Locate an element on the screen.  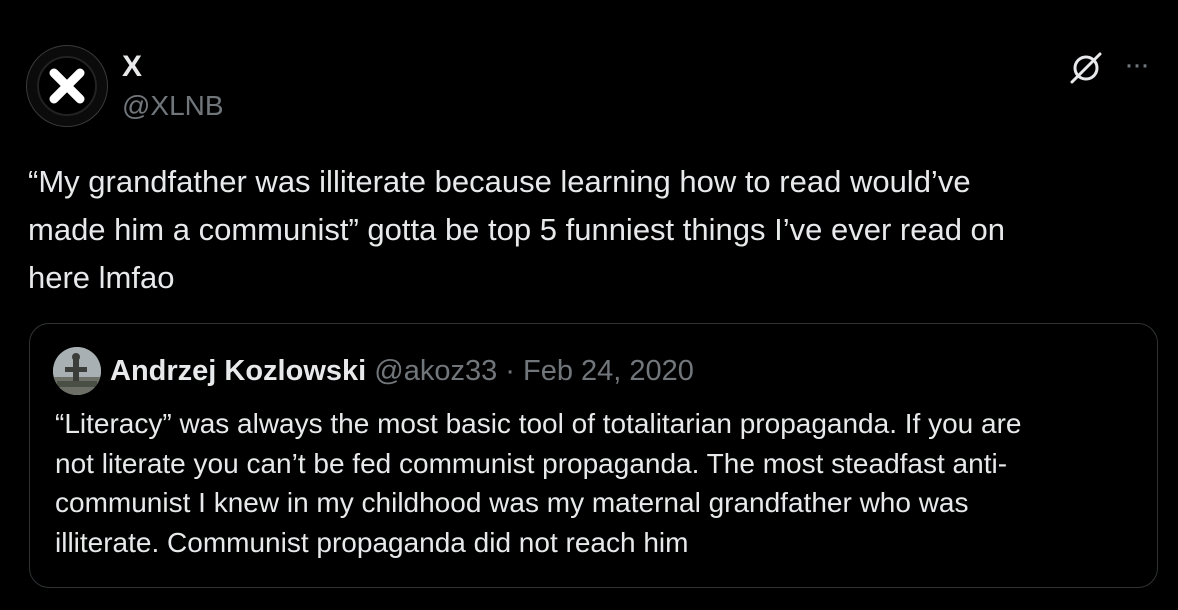
quoted-tweet-header: Andrzej Kozlowski @akoz33 · Feb 24, 2020 is located at coordinates (402, 371).